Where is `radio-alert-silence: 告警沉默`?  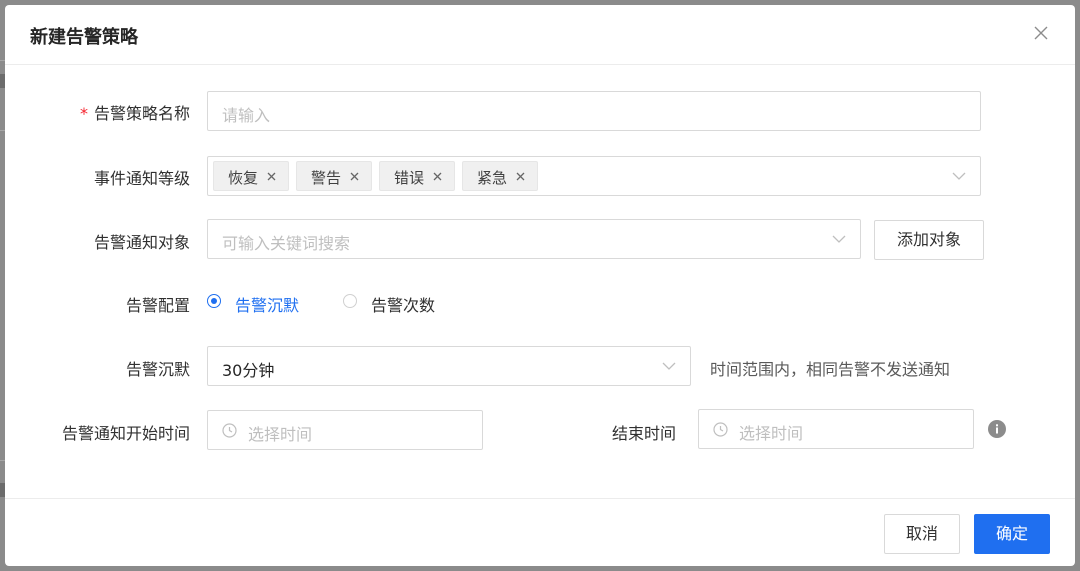 radio-alert-silence: 告警沉默 is located at coordinates (262, 303).